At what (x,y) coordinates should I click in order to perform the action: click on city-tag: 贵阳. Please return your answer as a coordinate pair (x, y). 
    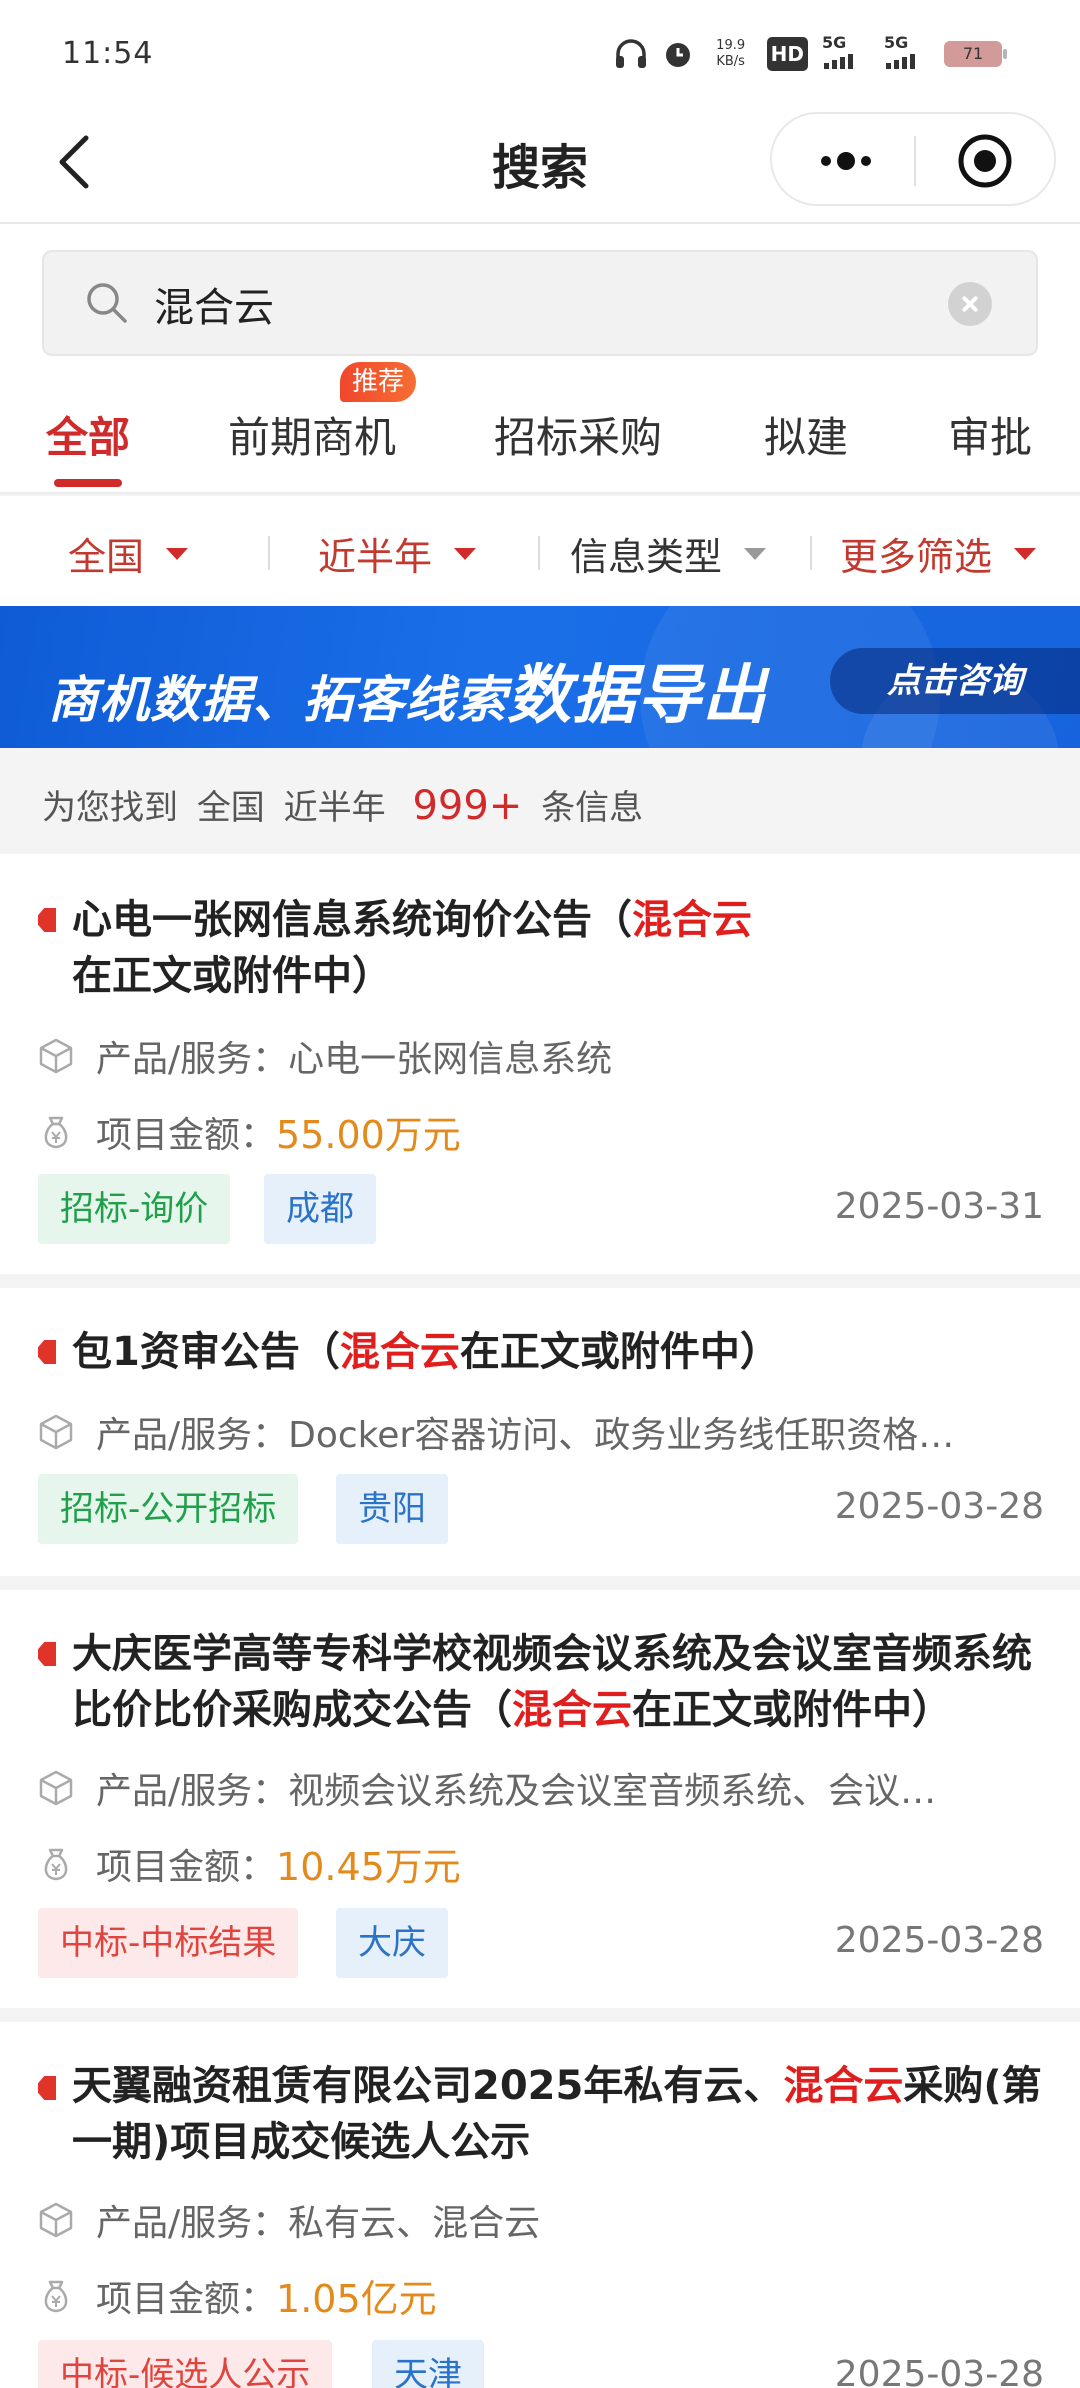
    Looking at the image, I should click on (392, 1509).